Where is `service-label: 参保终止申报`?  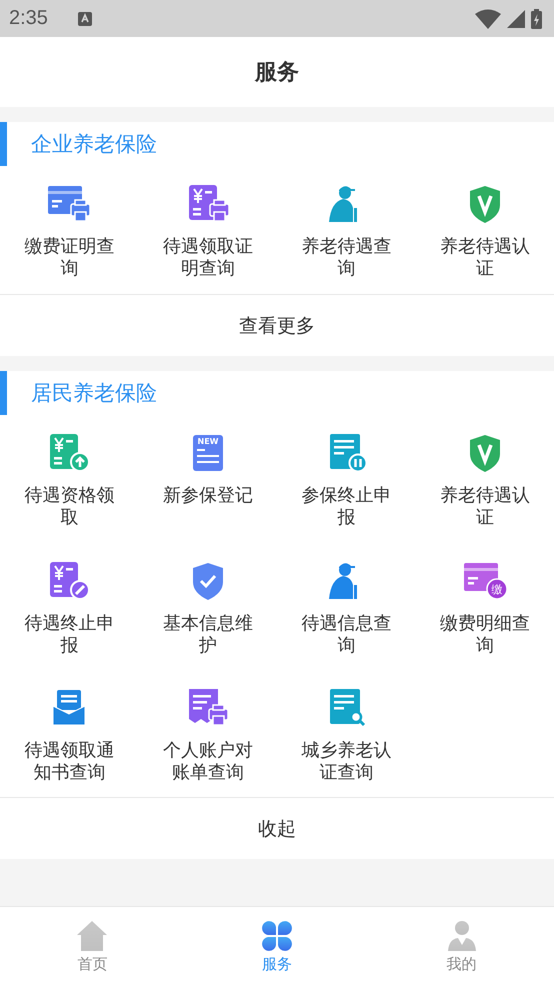 service-label: 参保终止申报 is located at coordinates (346, 507).